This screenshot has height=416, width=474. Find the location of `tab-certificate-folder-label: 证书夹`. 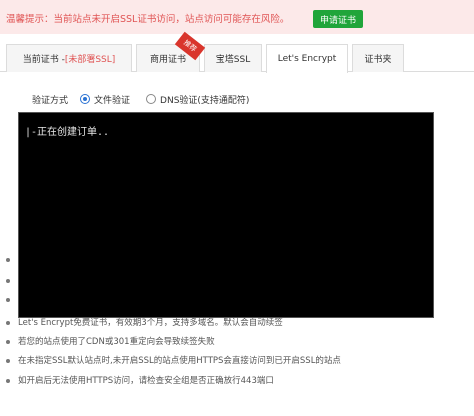

tab-certificate-folder-label: 证书夹 is located at coordinates (378, 60).